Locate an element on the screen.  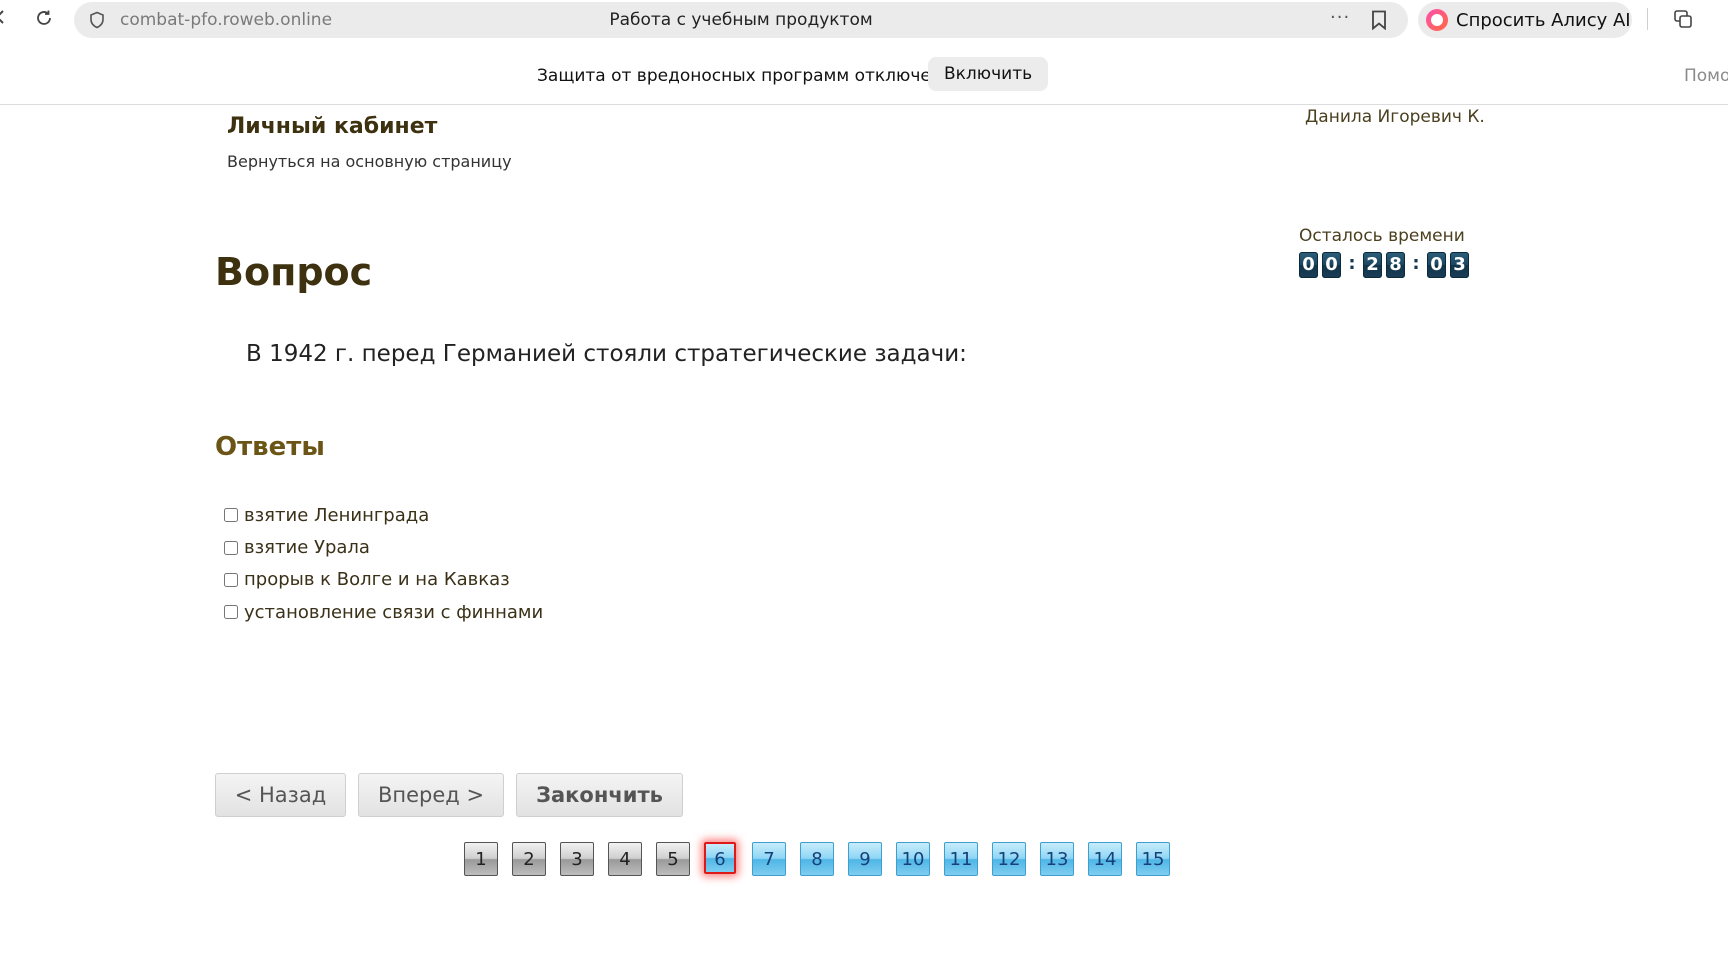
page-button-14: 14 is located at coordinates (1105, 859).